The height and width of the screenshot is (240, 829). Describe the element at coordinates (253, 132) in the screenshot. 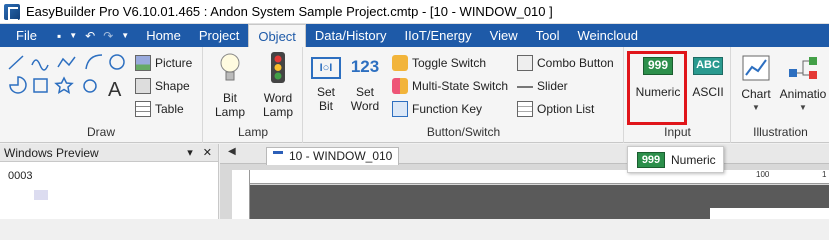

I see `lamp-group-label: Lamp` at that location.